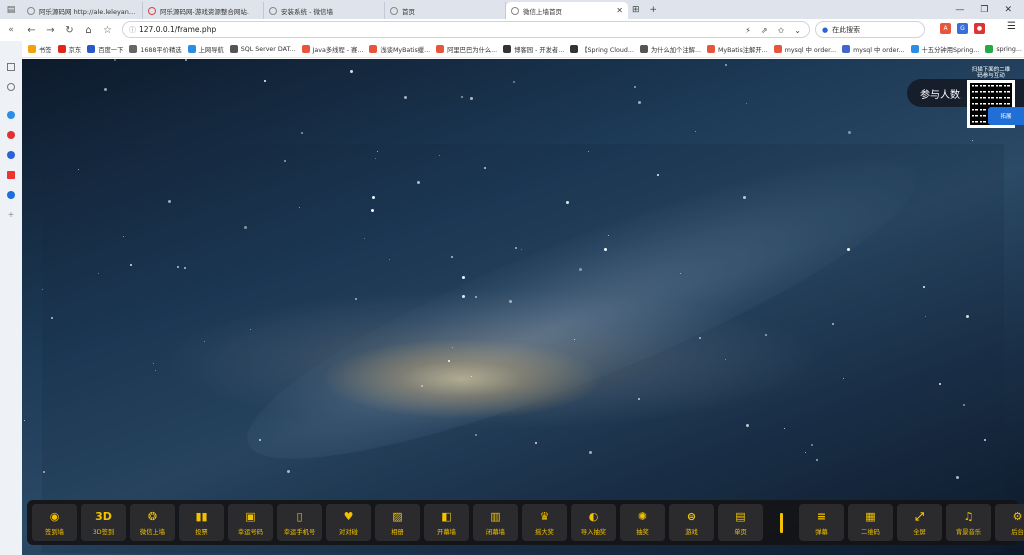  Describe the element at coordinates (567, 10) in the screenshot. I see `tab-4-active: 微信上墙首页 ✕` at that location.